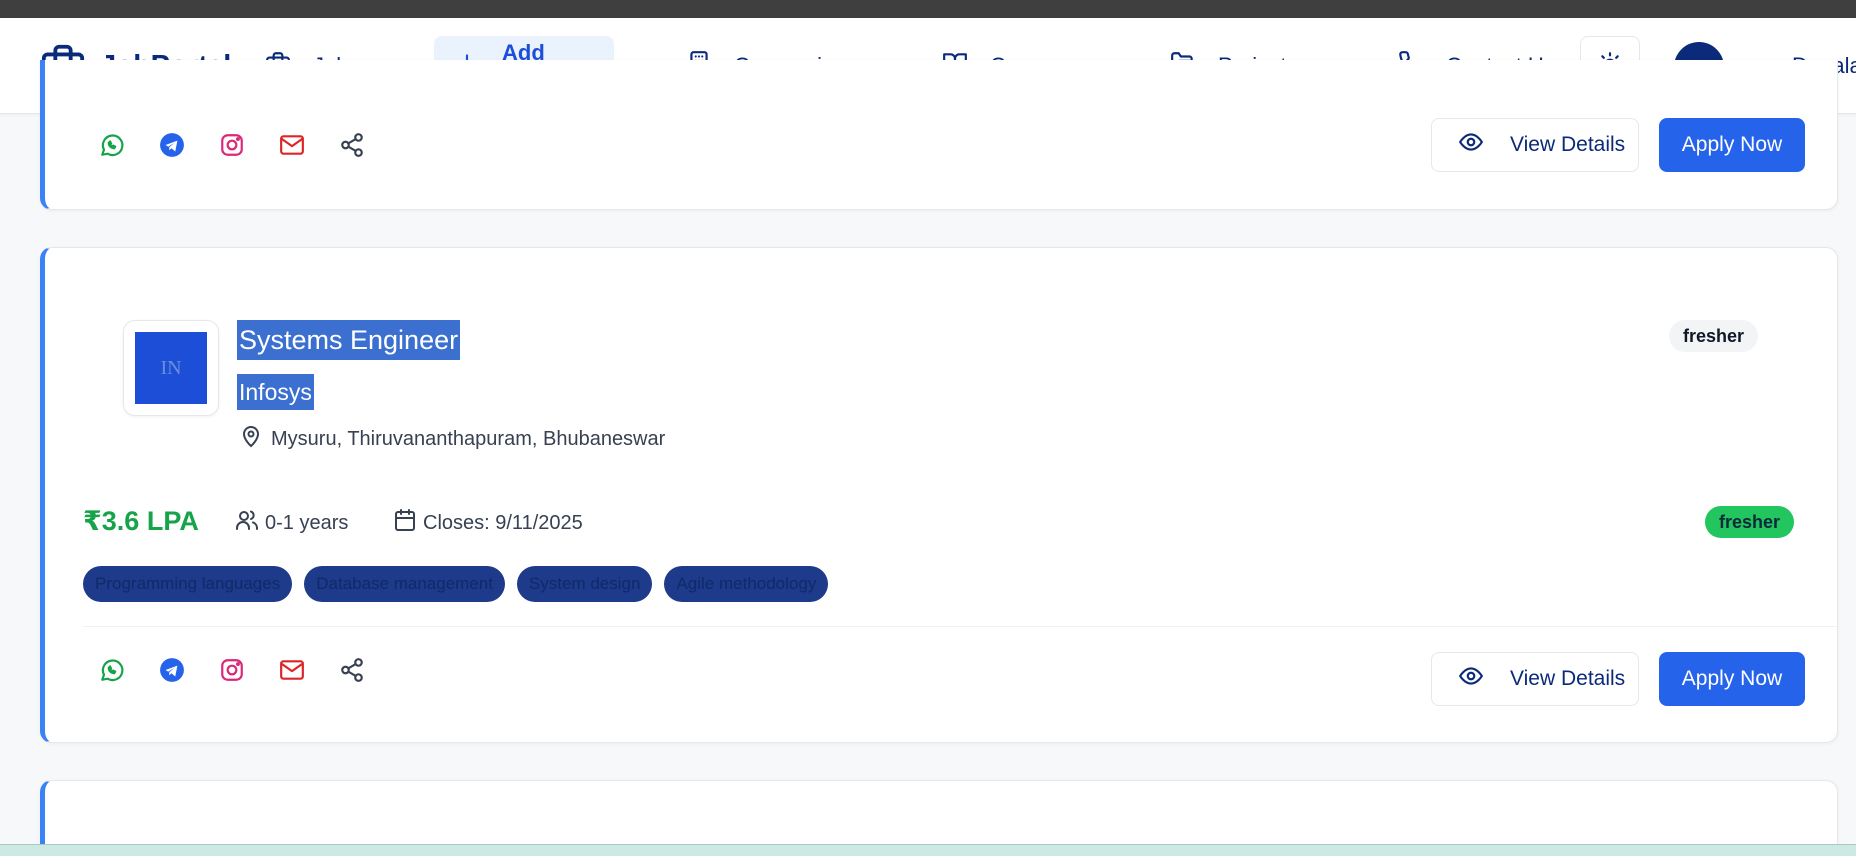 Image resolution: width=1856 pixels, height=856 pixels. I want to click on bottom-strip, so click(928, 850).